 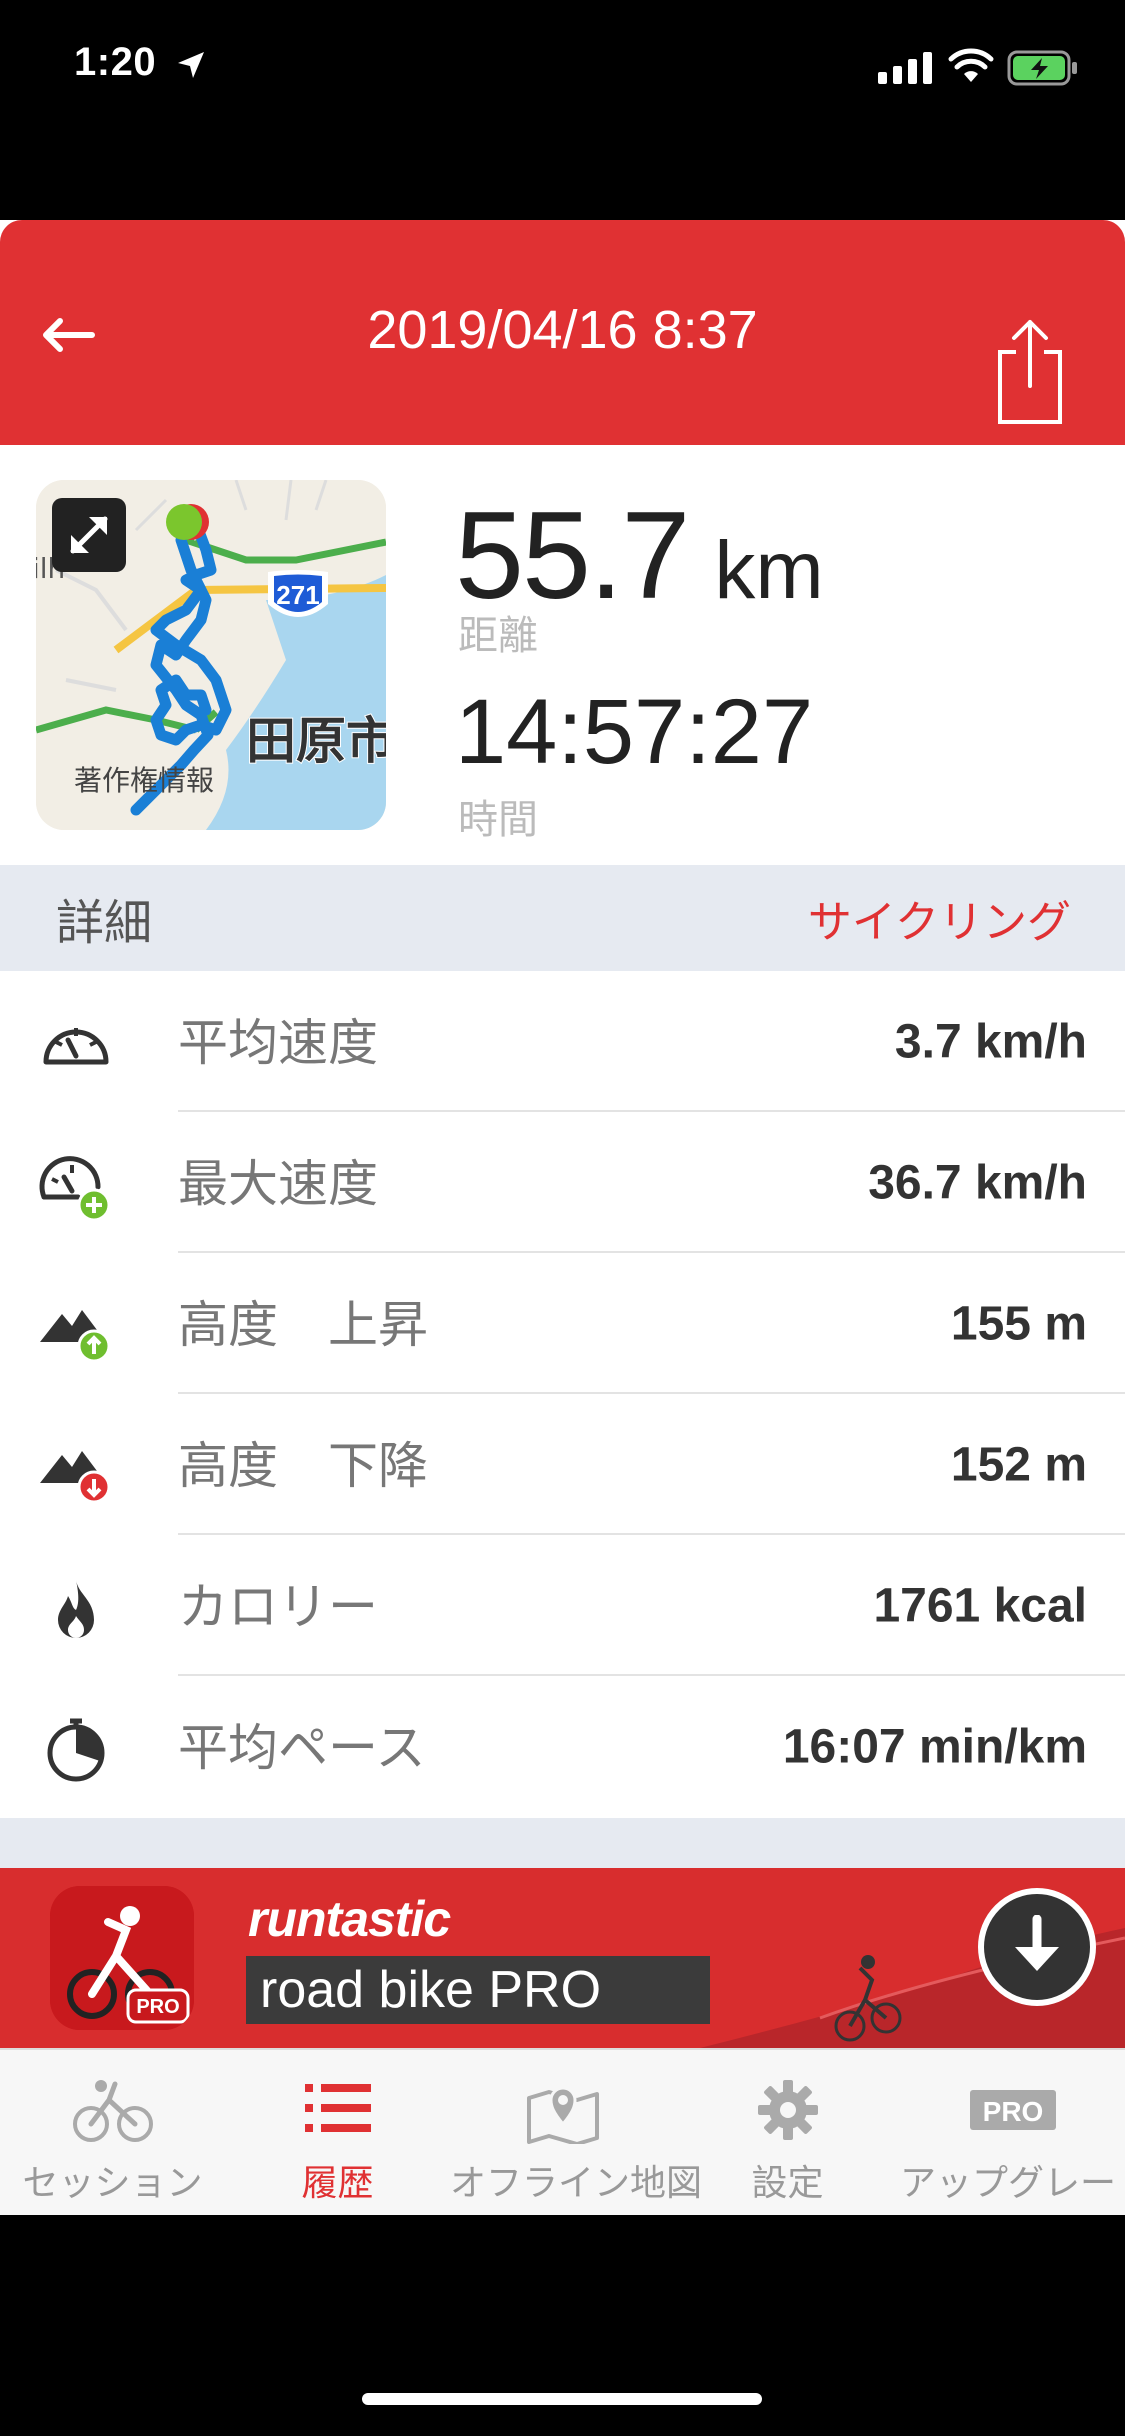 I want to click on detail-value: 16:07 min/km, so click(x=934, y=1746).